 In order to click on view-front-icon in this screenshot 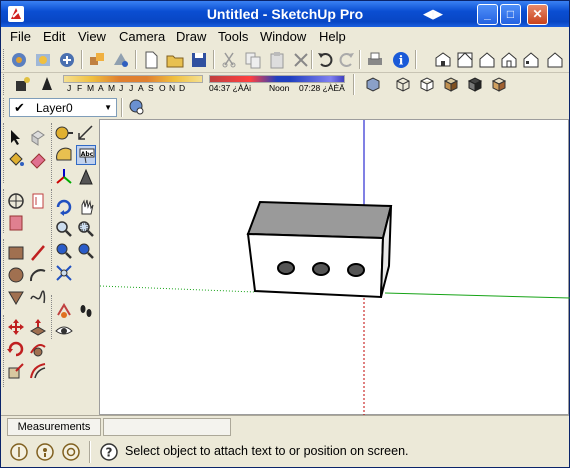, I will do `click(487, 60)`.